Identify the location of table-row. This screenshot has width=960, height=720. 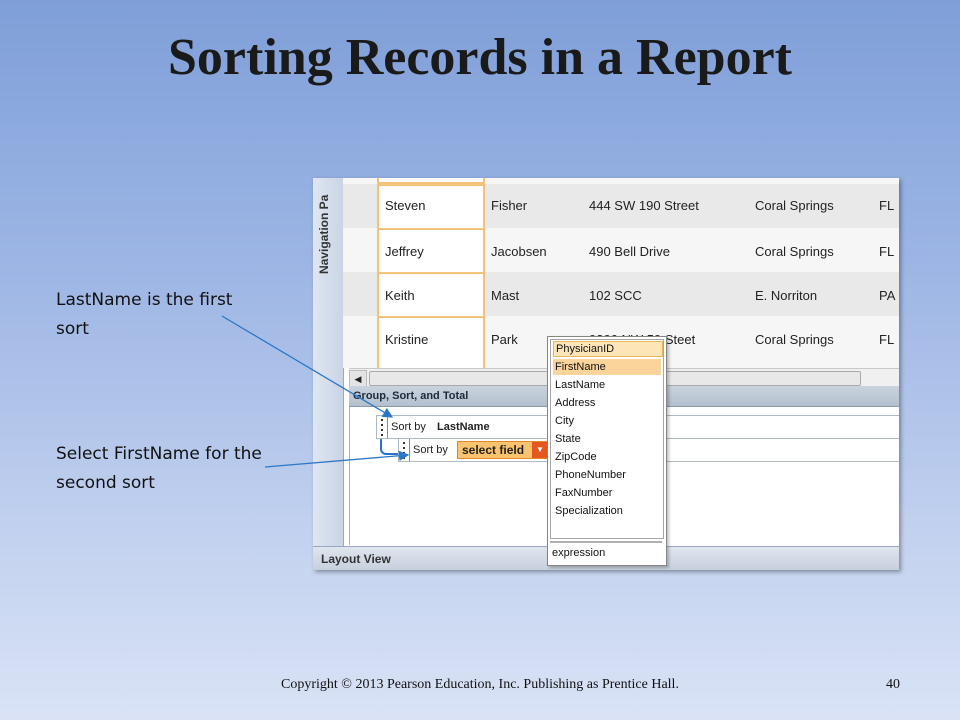
(621, 181).